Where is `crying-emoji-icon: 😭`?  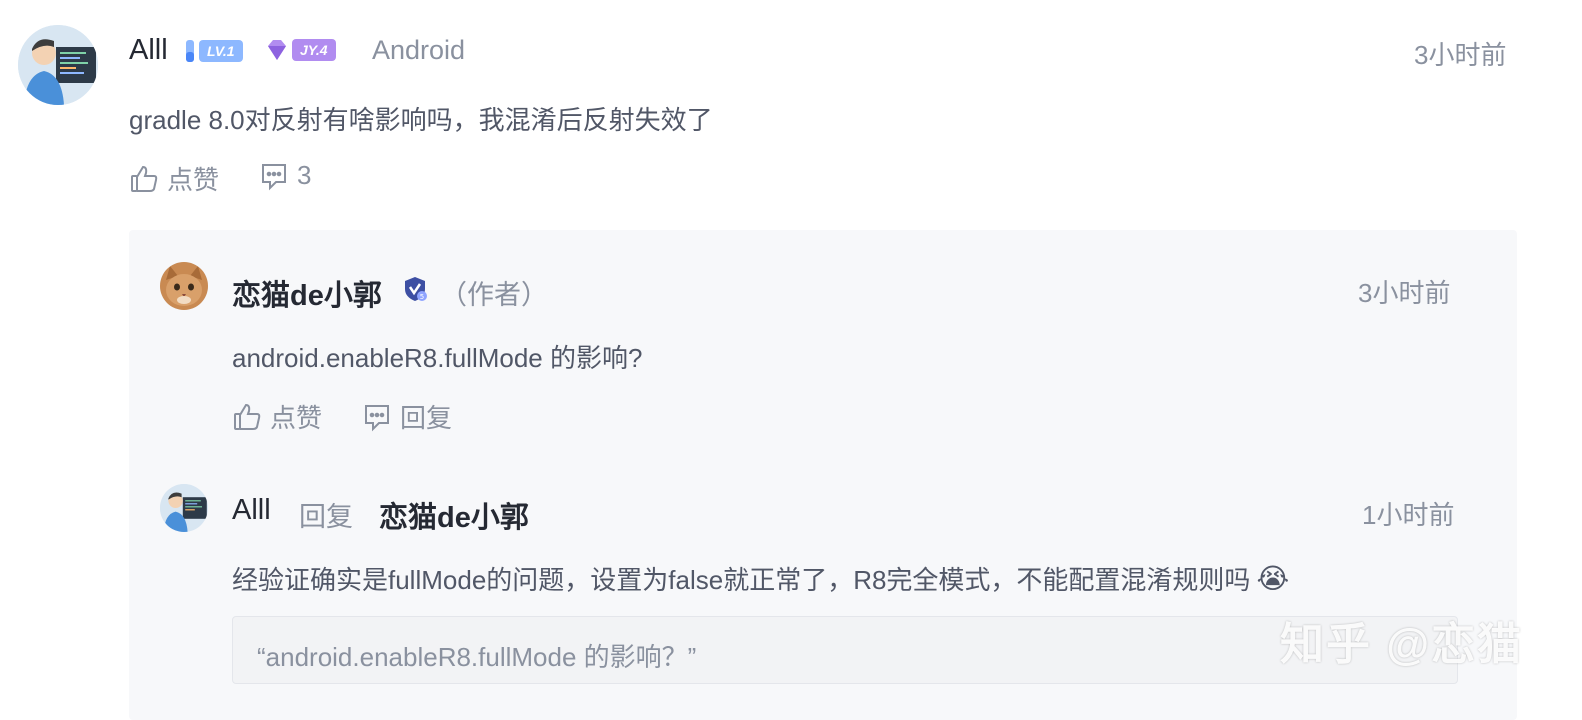
crying-emoji-icon: 😭 is located at coordinates (1273, 578).